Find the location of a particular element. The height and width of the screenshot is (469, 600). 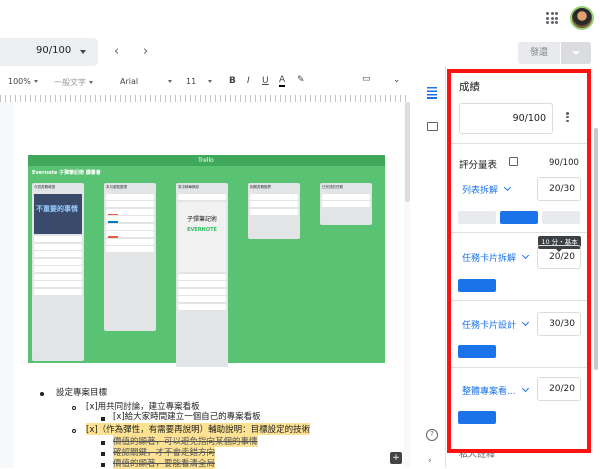

book-cover-image: 子彈筆記術 EVERNOTE is located at coordinates (202, 236).